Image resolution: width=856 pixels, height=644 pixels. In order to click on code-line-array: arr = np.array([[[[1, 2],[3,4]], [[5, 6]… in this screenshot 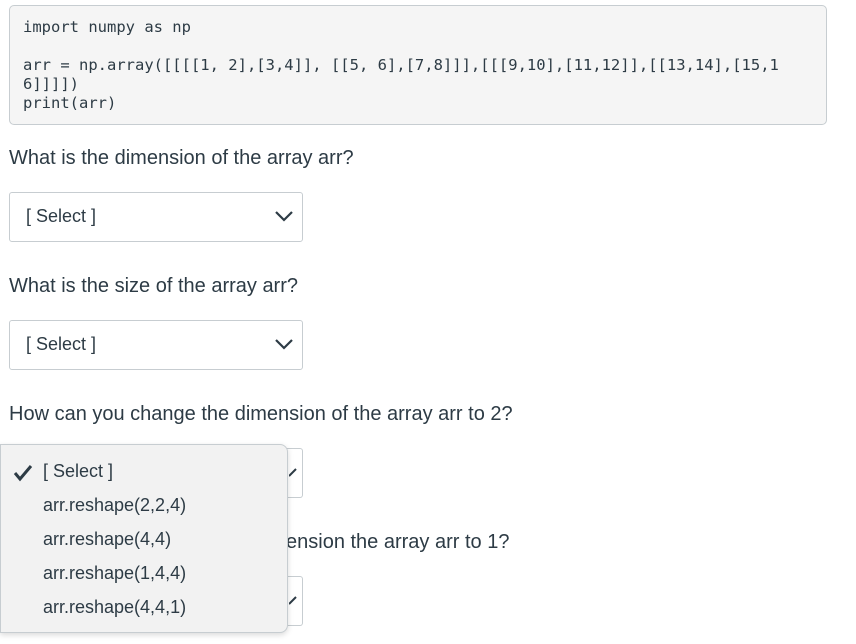, I will do `click(401, 65)`.